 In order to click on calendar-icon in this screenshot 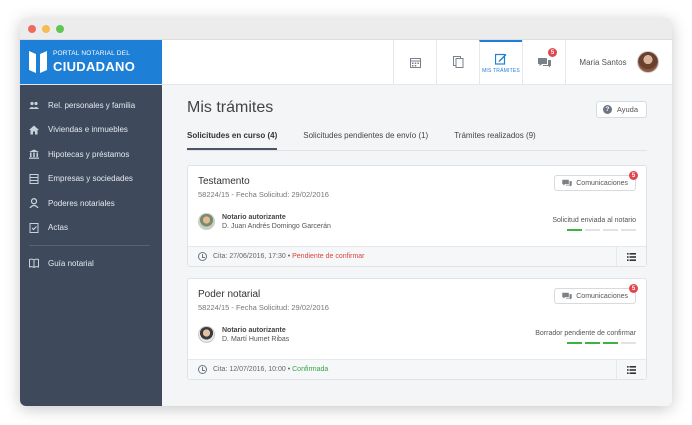, I will do `click(415, 62)`.